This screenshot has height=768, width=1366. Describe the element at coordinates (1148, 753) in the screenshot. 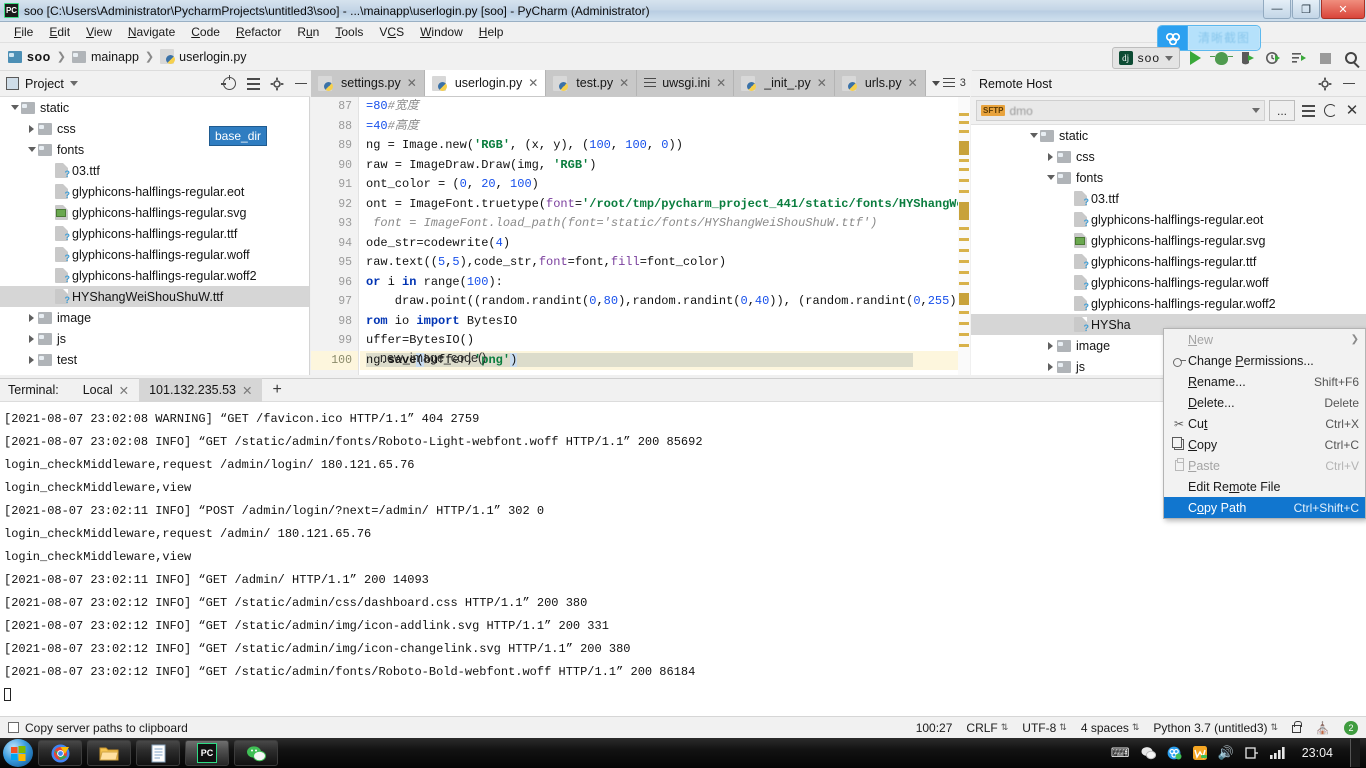

I see `wechat-tray-icon` at that location.